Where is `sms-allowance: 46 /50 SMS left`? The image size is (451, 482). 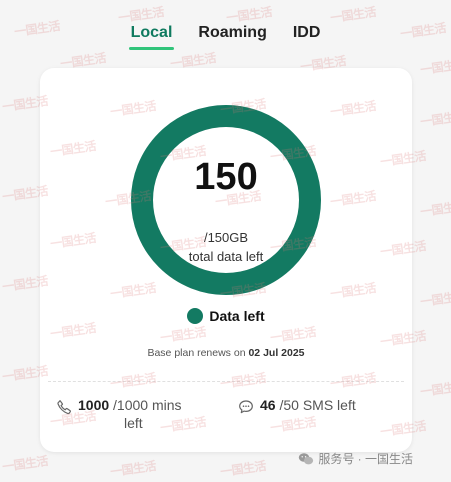 sms-allowance: 46 /50 SMS left is located at coordinates (318, 405).